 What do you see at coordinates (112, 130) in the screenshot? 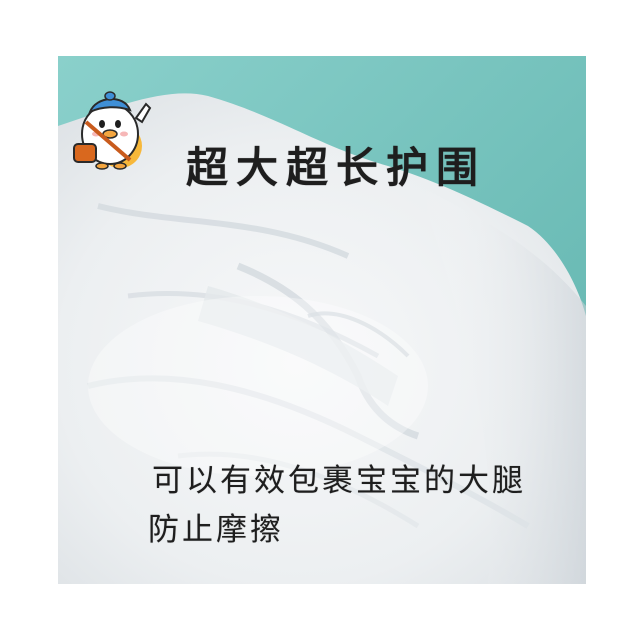
I see `duck-mascot-sticker` at bounding box center [112, 130].